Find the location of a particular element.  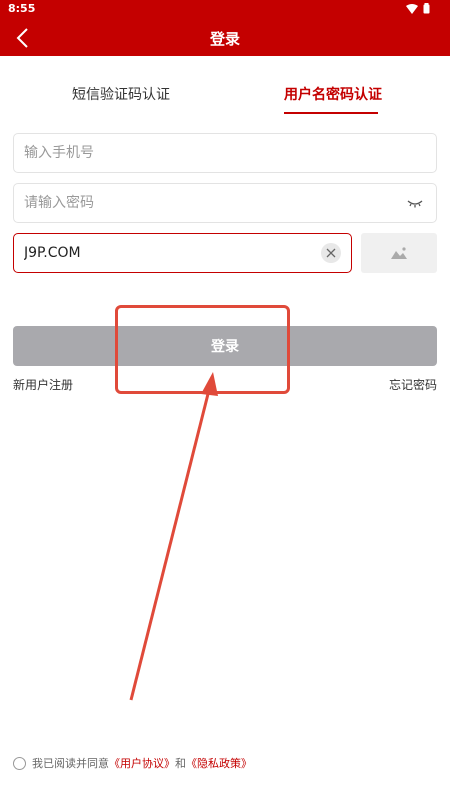

captcha-image is located at coordinates (399, 253).